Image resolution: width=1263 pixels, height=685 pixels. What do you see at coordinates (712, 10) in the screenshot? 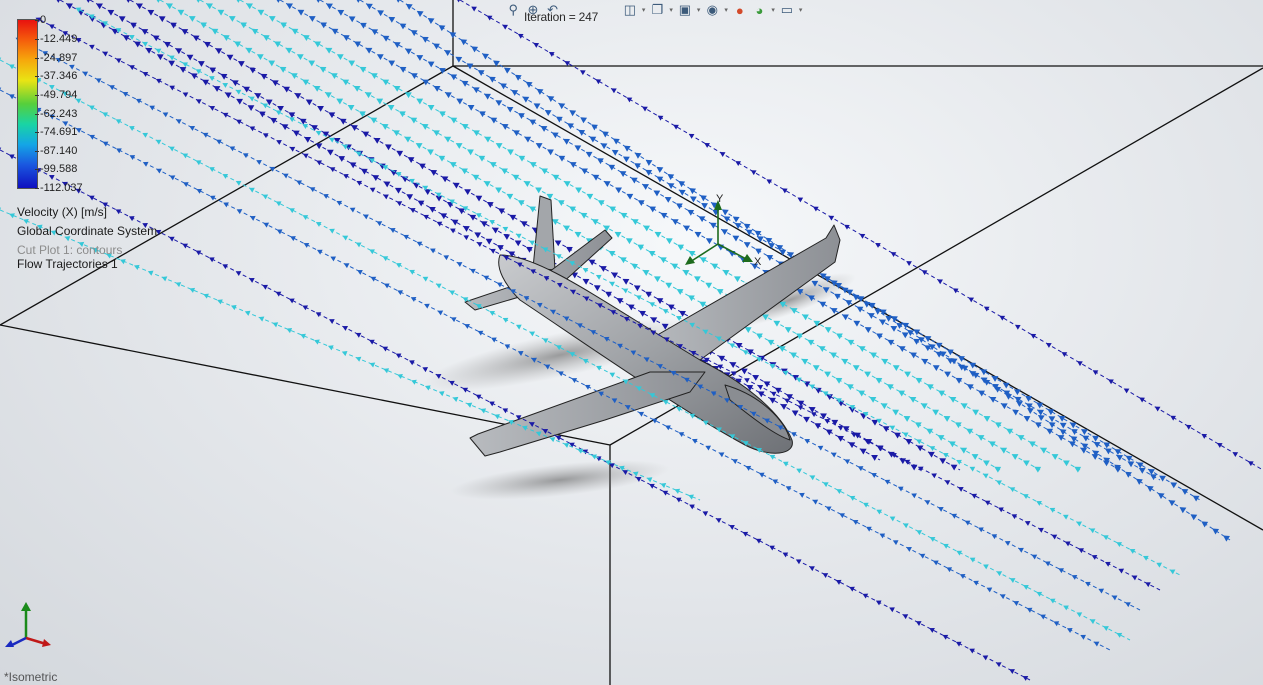
I see `hide-show-icon: ◉` at bounding box center [712, 10].